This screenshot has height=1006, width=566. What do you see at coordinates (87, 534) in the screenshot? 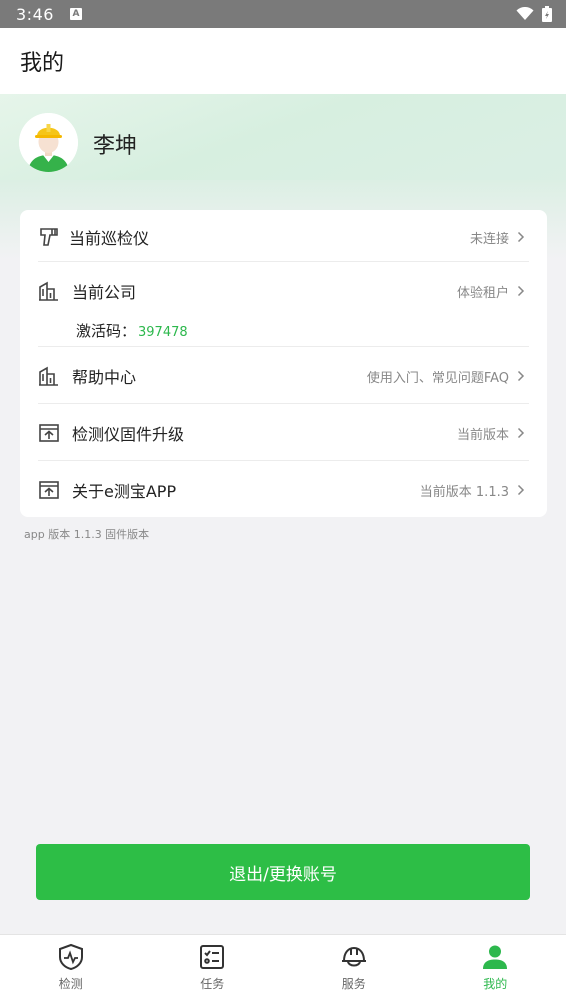
I see `version-note: app 版本 1.1.3 固件版本` at bounding box center [87, 534].